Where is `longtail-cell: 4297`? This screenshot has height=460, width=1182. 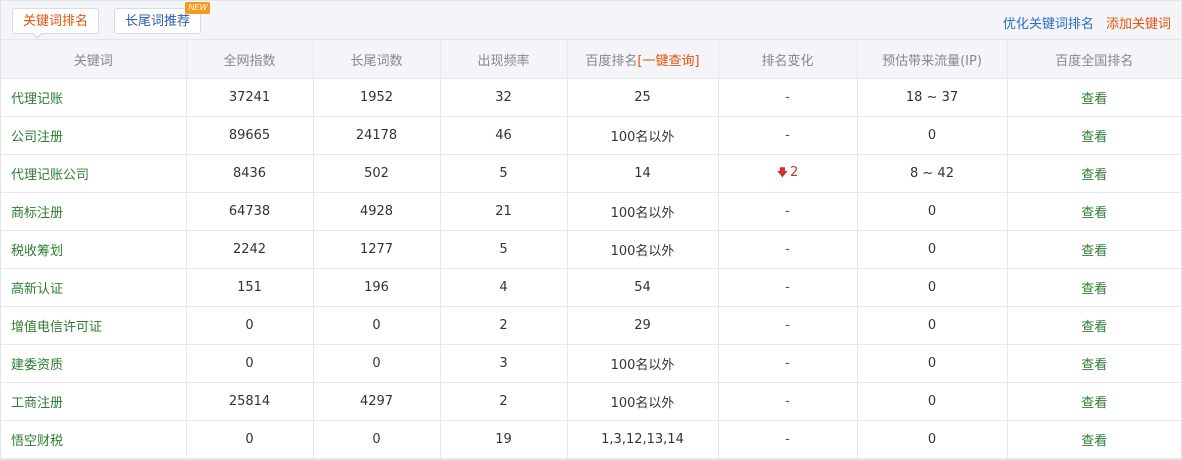
longtail-cell: 4297 is located at coordinates (377, 401).